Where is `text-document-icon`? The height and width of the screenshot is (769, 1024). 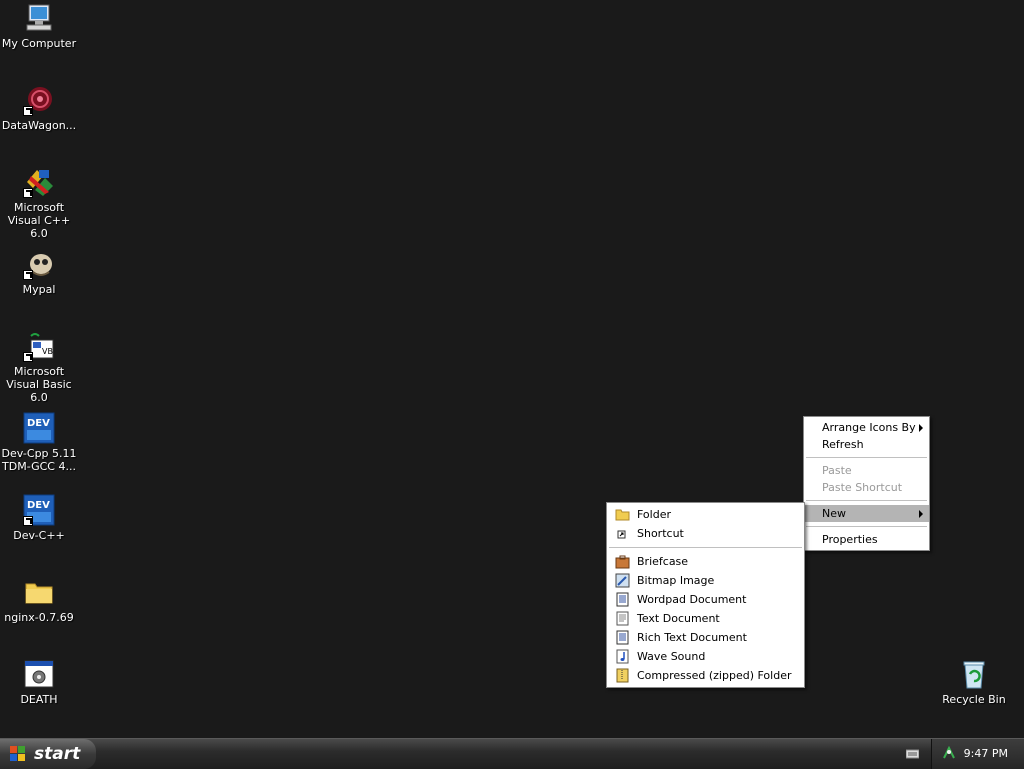
text-document-icon is located at coordinates (622, 618).